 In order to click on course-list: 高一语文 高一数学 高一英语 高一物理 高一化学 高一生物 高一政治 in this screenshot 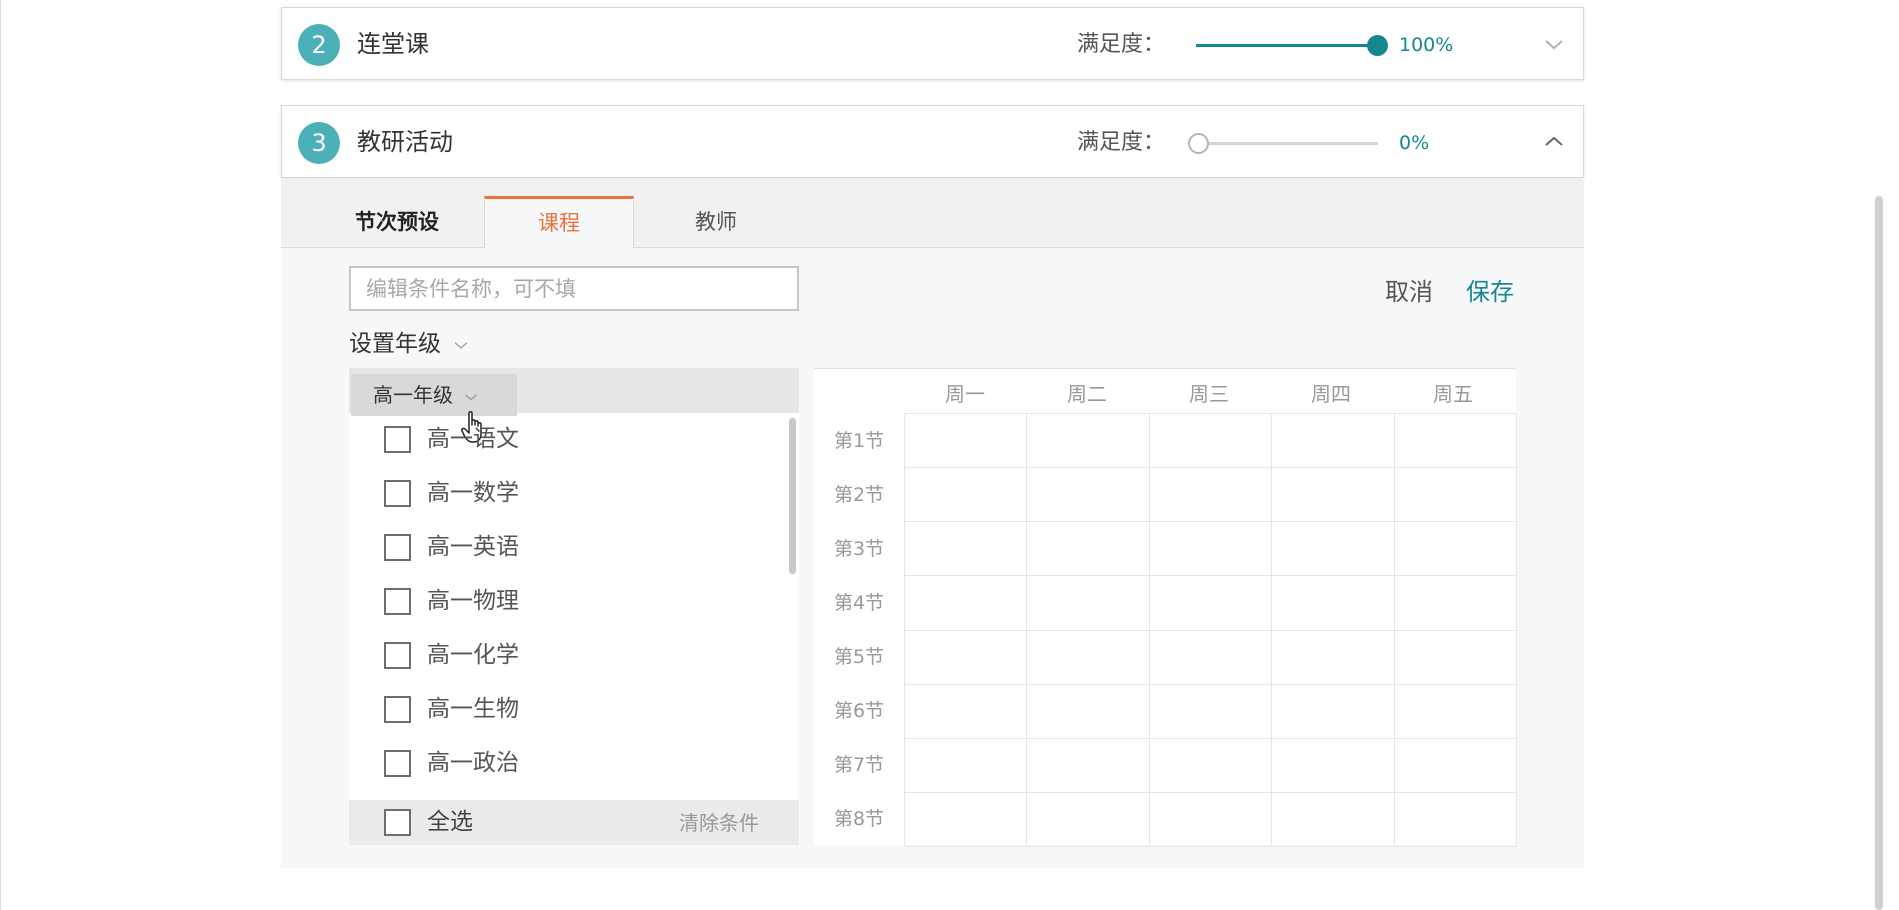, I will do `click(574, 602)`.